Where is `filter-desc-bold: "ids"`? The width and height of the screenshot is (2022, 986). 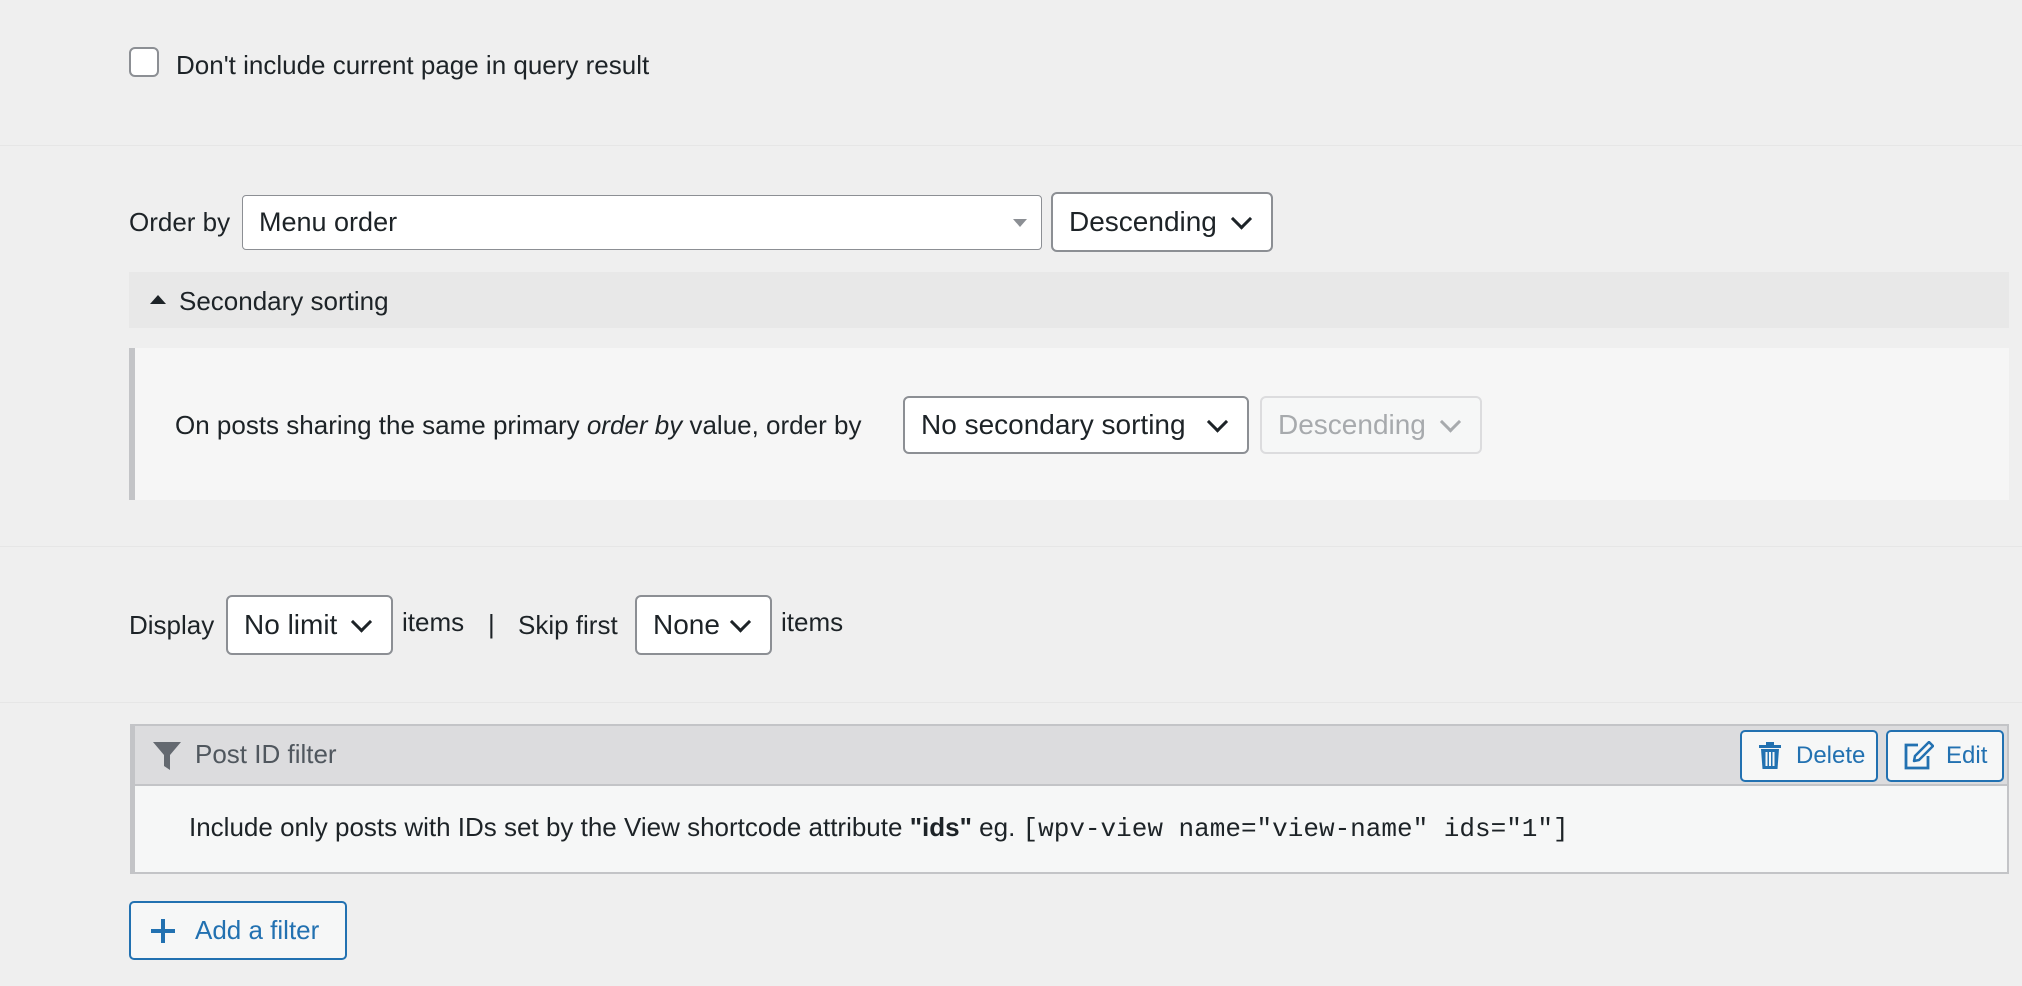
filter-desc-bold: "ids" is located at coordinates (940, 827).